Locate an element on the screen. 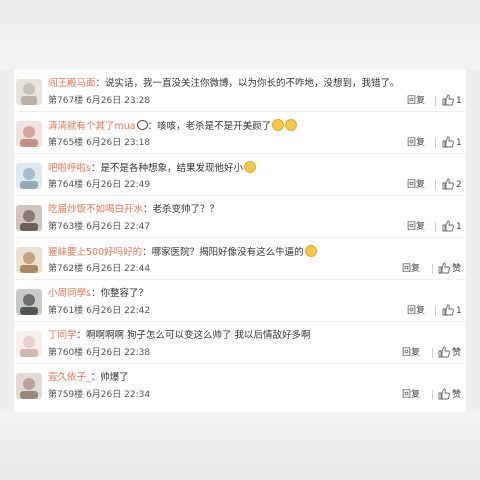 The width and height of the screenshot is (480, 480). username-link: 丁同学 is located at coordinates (62, 335).